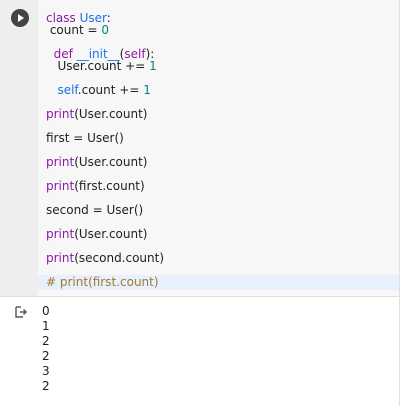 The height and width of the screenshot is (406, 400). I want to click on code-token: second = User(), so click(95, 210).